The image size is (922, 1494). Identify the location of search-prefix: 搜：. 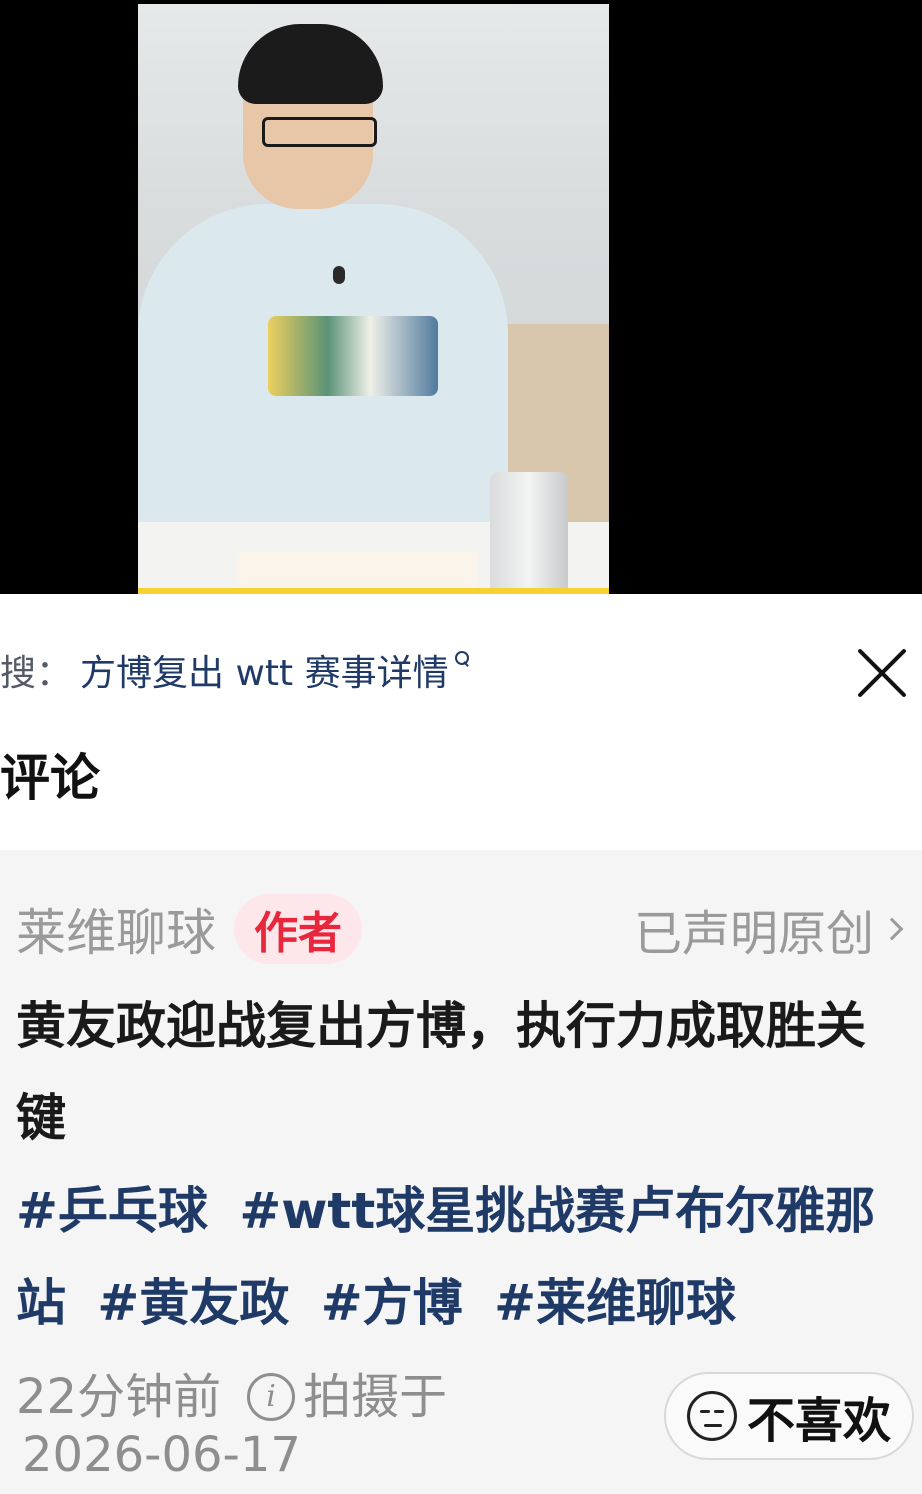
(36, 673).